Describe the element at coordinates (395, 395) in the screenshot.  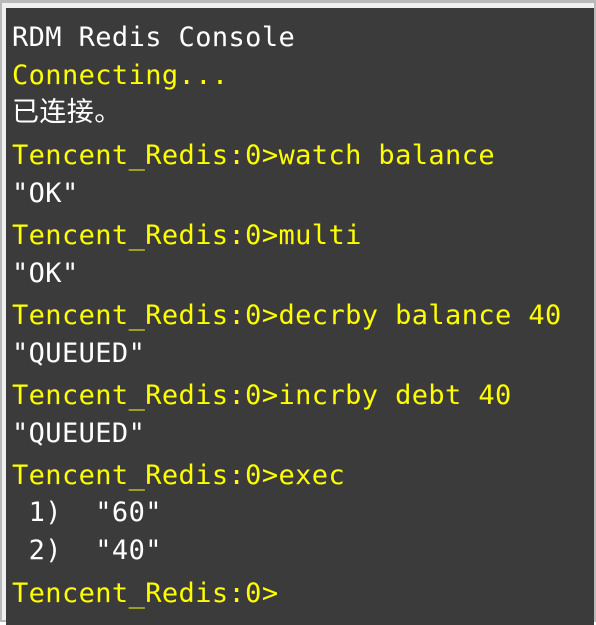
I see `command-text: incrby debt 40` at that location.